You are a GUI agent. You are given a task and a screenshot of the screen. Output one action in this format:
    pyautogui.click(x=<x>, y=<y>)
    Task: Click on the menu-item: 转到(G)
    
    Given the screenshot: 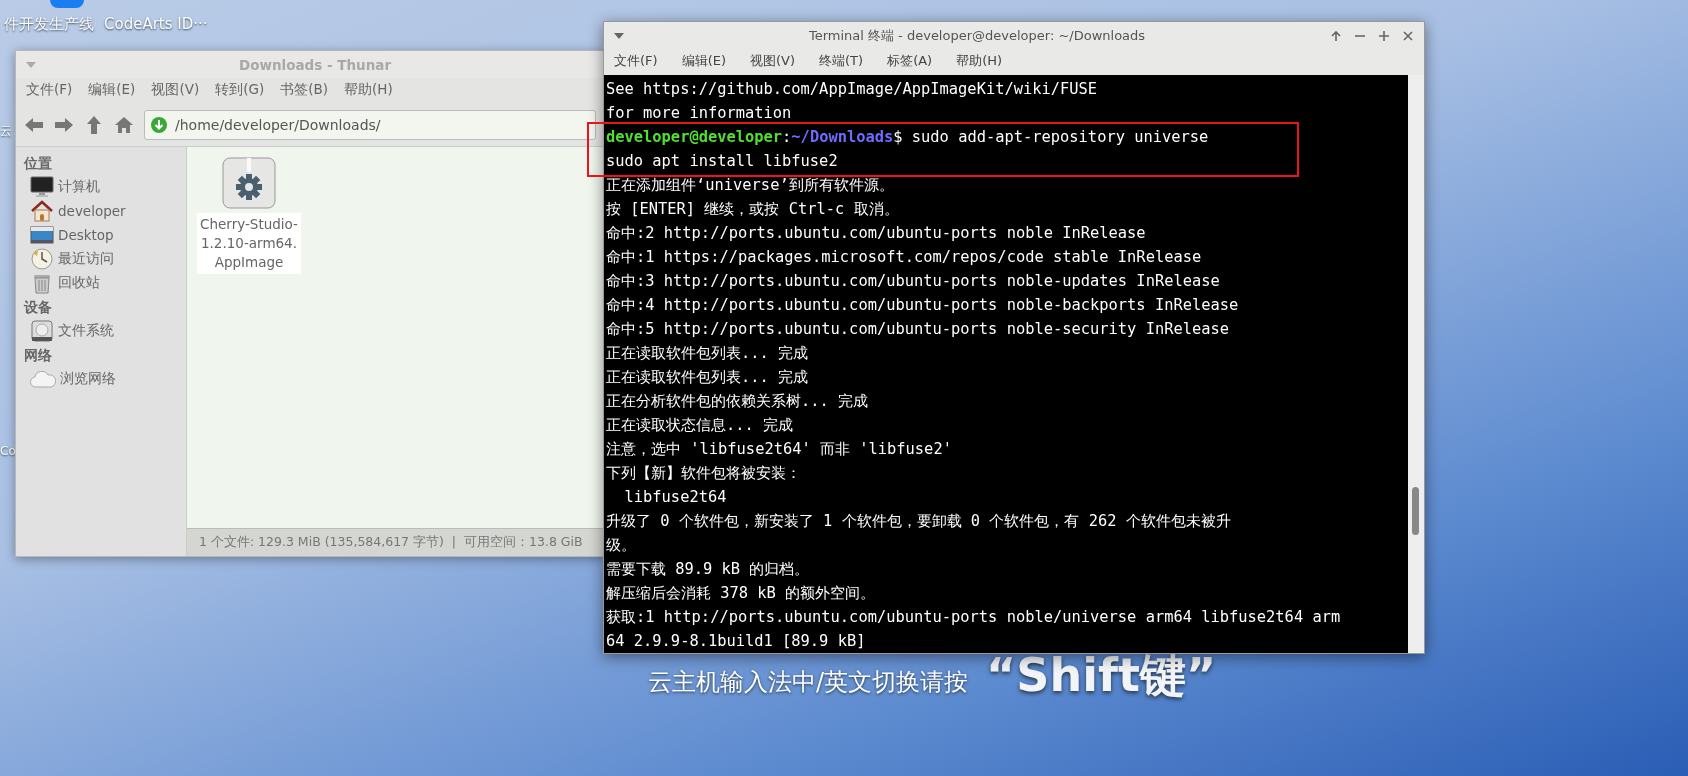 What is the action you would take?
    pyautogui.click(x=240, y=90)
    